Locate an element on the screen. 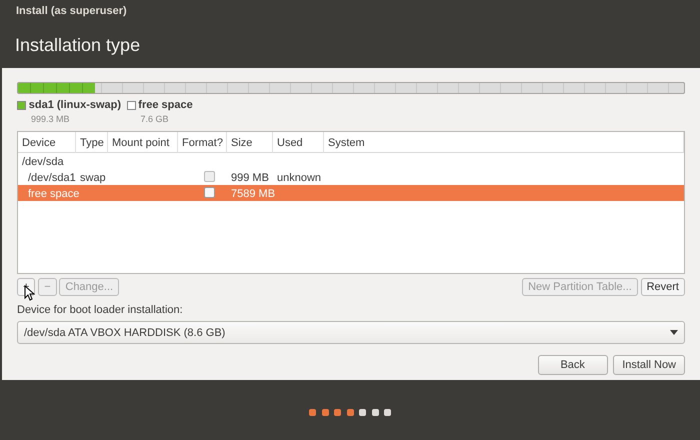 The width and height of the screenshot is (700, 440). page-title: Installation type is located at coordinates (78, 45).